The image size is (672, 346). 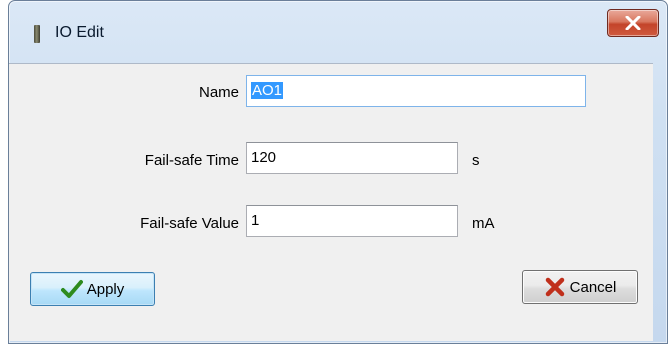 I want to click on cancel-button: Cancel, so click(x=580, y=287).